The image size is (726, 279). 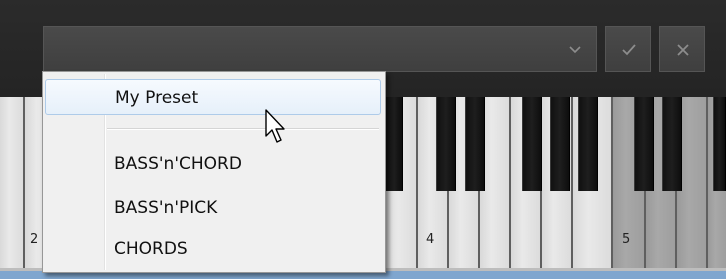 What do you see at coordinates (166, 208) in the screenshot?
I see `menu-item-label: BASS'n'PICK` at bounding box center [166, 208].